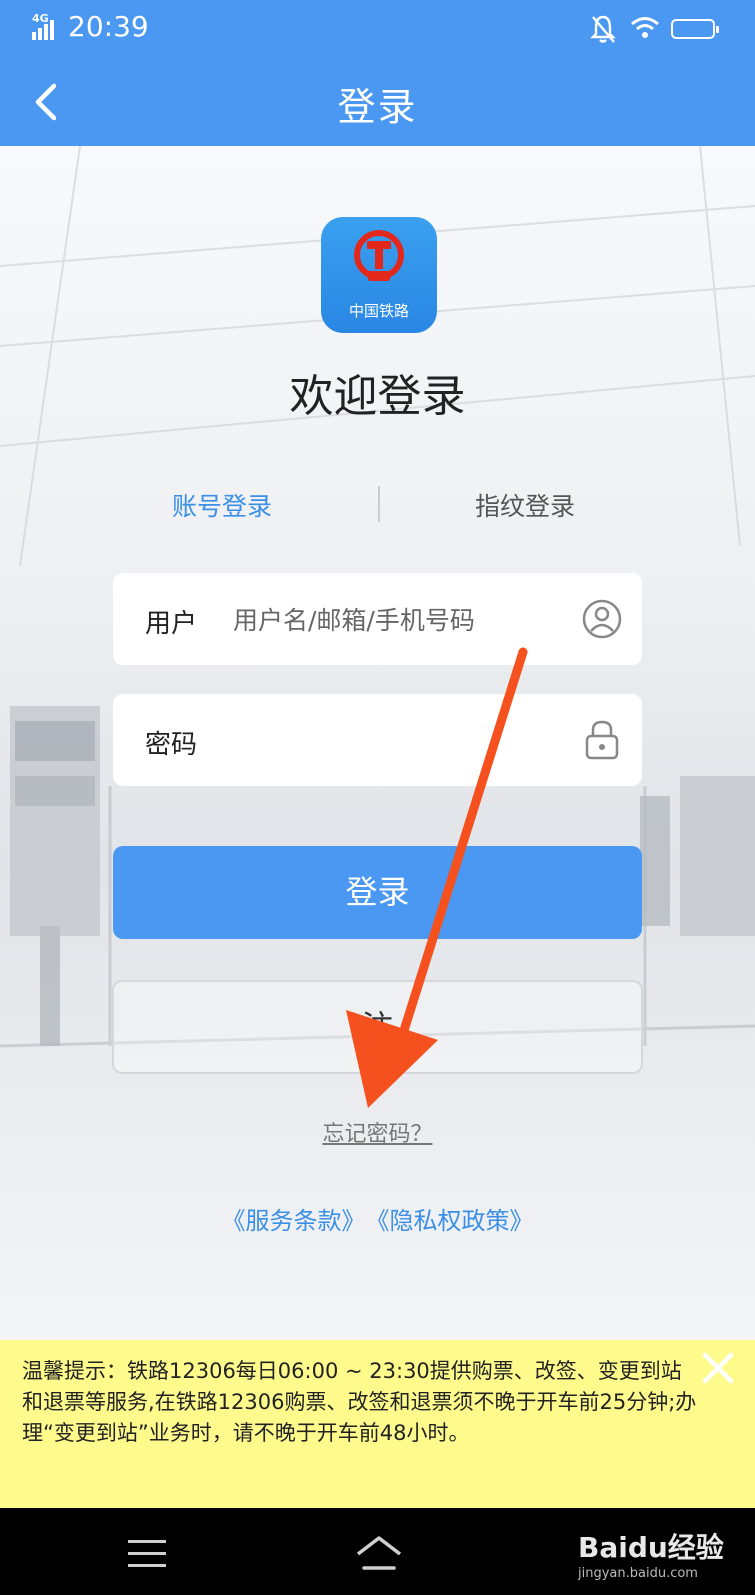 Image resolution: width=755 pixels, height=1595 pixels. What do you see at coordinates (377, 1027) in the screenshot?
I see `register-button: 注` at bounding box center [377, 1027].